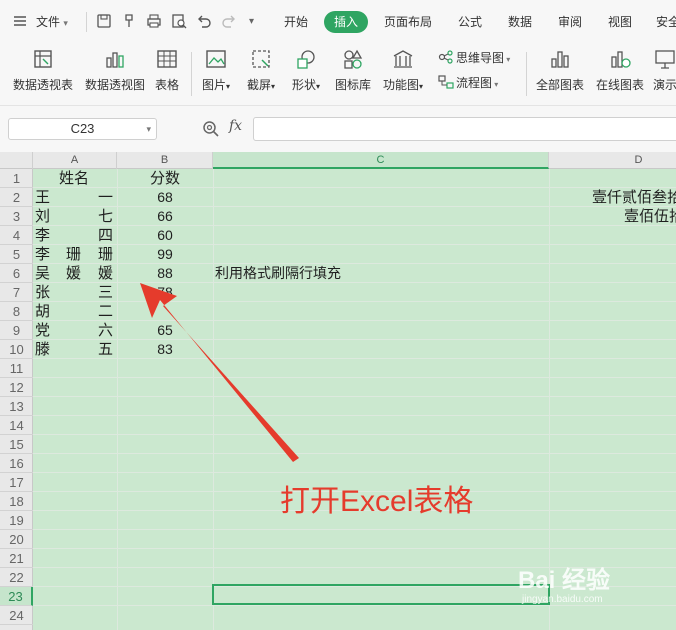 Image resolution: width=676 pixels, height=630 pixels. Describe the element at coordinates (564, 580) in the screenshot. I see `baidu-watermark-logo: Bai 经验` at that location.